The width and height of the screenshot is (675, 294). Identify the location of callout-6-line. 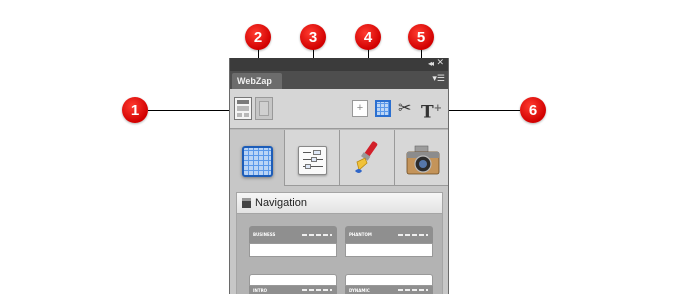
(480, 110).